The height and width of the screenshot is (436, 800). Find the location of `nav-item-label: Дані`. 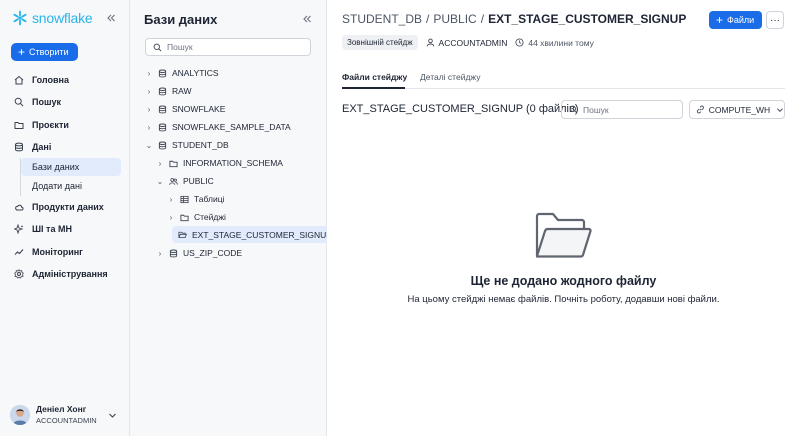

nav-item-label: Дані is located at coordinates (42, 147).